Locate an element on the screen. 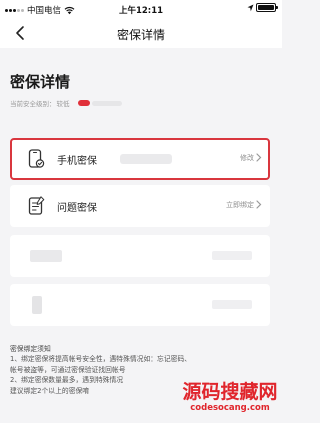 Image resolution: width=320 pixels, height=423 pixels. question-security-action: 立即绑定 is located at coordinates (240, 205).